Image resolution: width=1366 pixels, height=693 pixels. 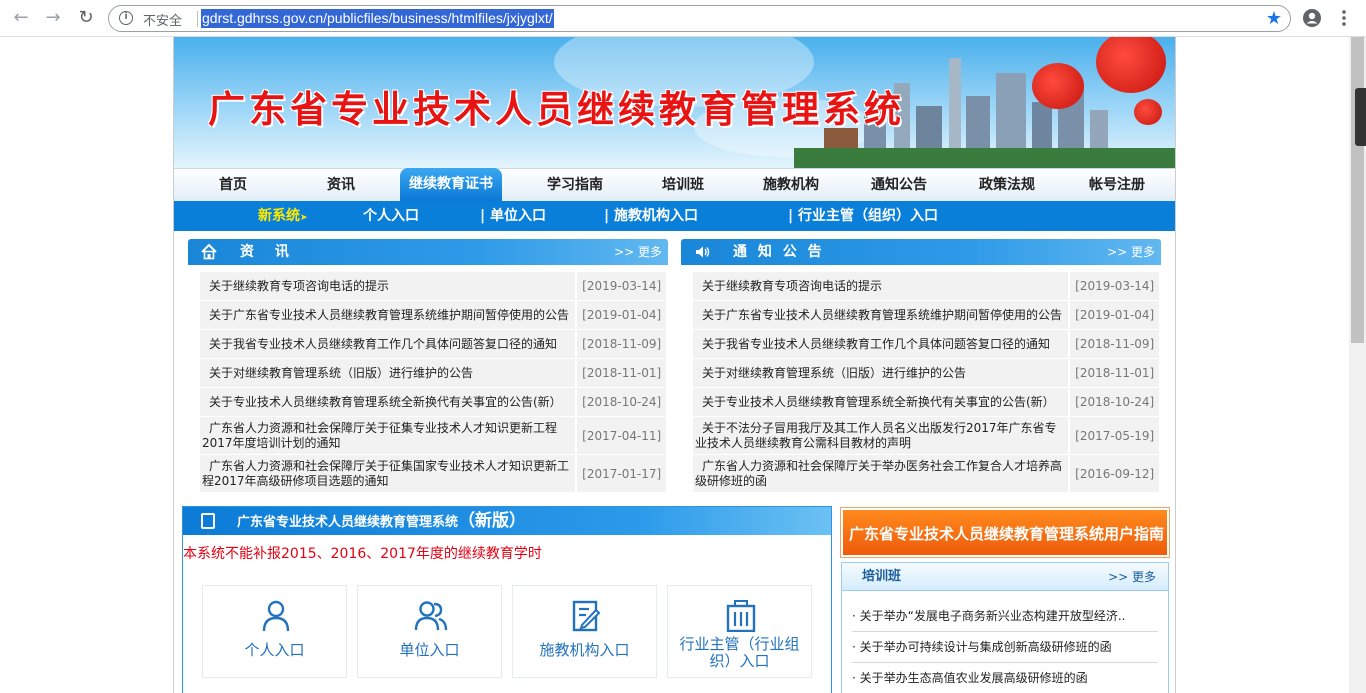 What do you see at coordinates (621, 286) in the screenshot?
I see `news-date: [2019-03-14]` at bounding box center [621, 286].